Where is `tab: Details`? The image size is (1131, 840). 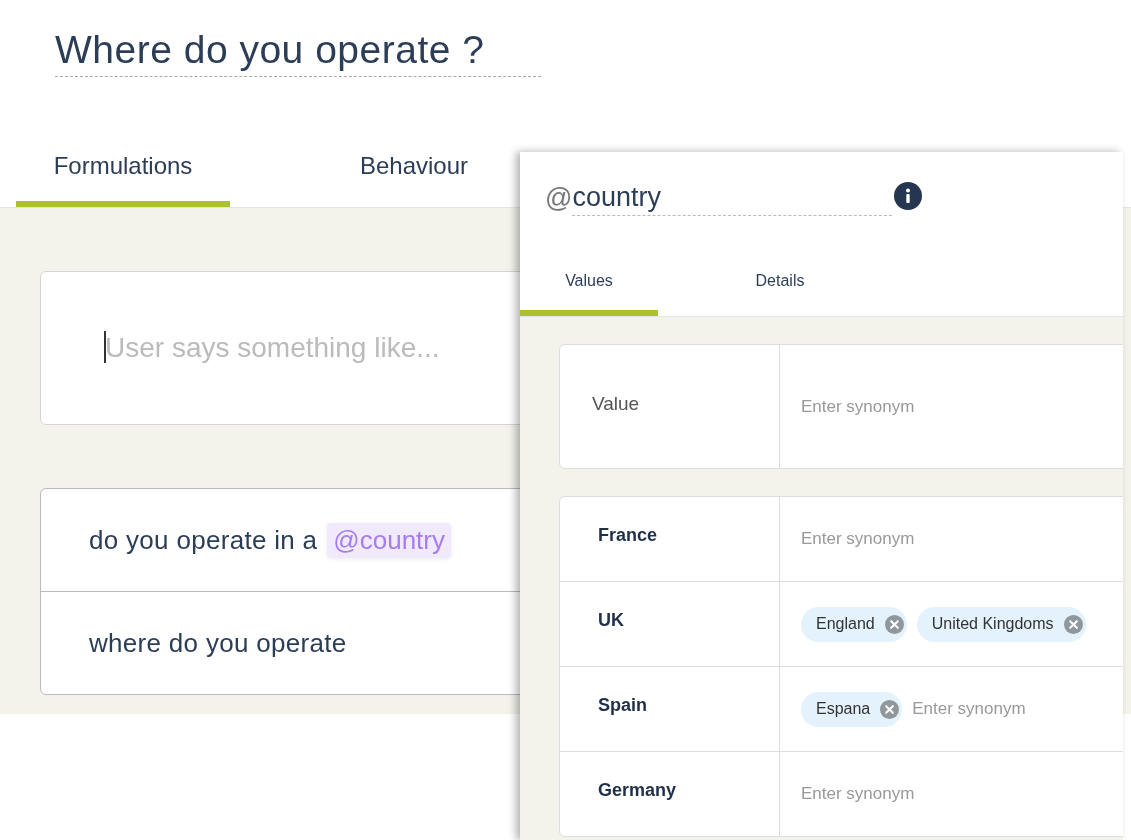
tab: Details is located at coordinates (780, 280).